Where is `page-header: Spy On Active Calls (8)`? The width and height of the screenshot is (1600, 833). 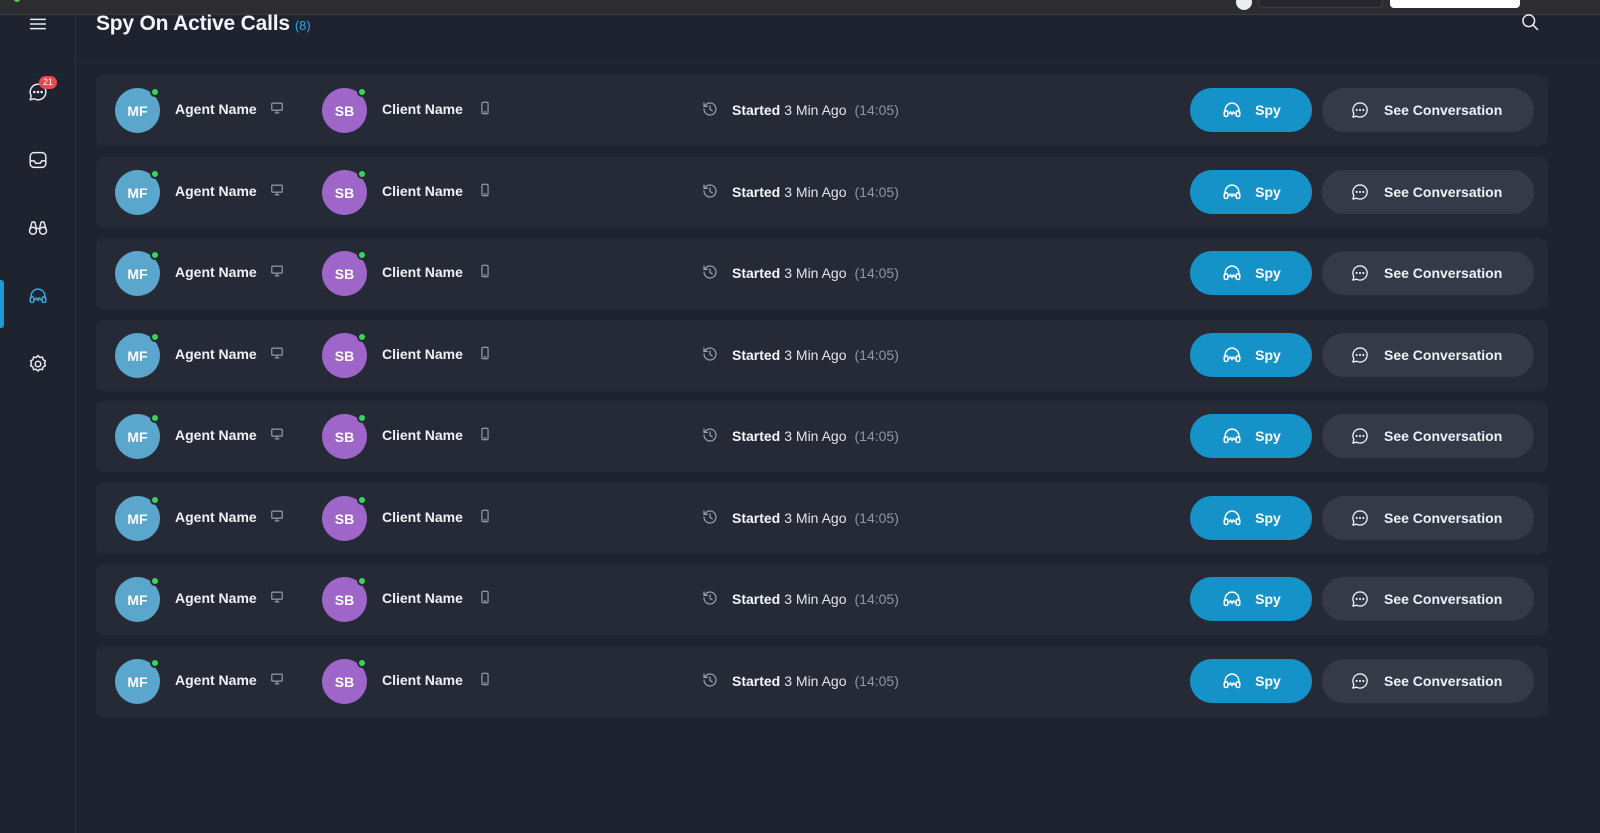 page-header: Spy On Active Calls (8) is located at coordinates (203, 27).